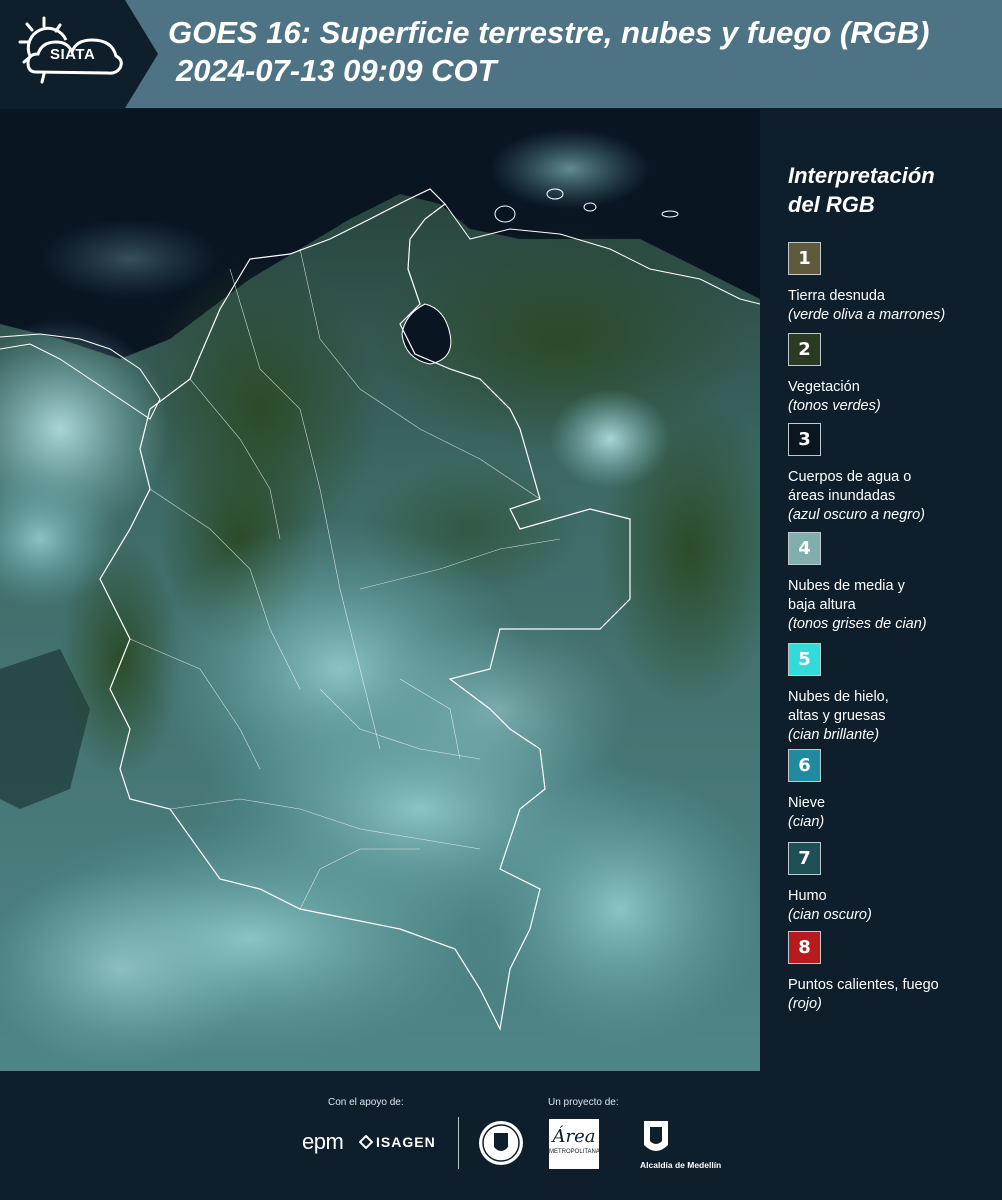  I want to click on legend-item-label: Cuerpos de agua o áreas inundadas, so click(890, 487).